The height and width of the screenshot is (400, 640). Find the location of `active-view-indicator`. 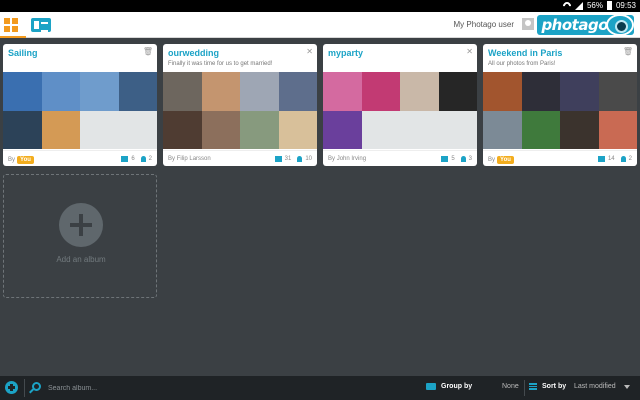

active-view-indicator is located at coordinates (13, 37).